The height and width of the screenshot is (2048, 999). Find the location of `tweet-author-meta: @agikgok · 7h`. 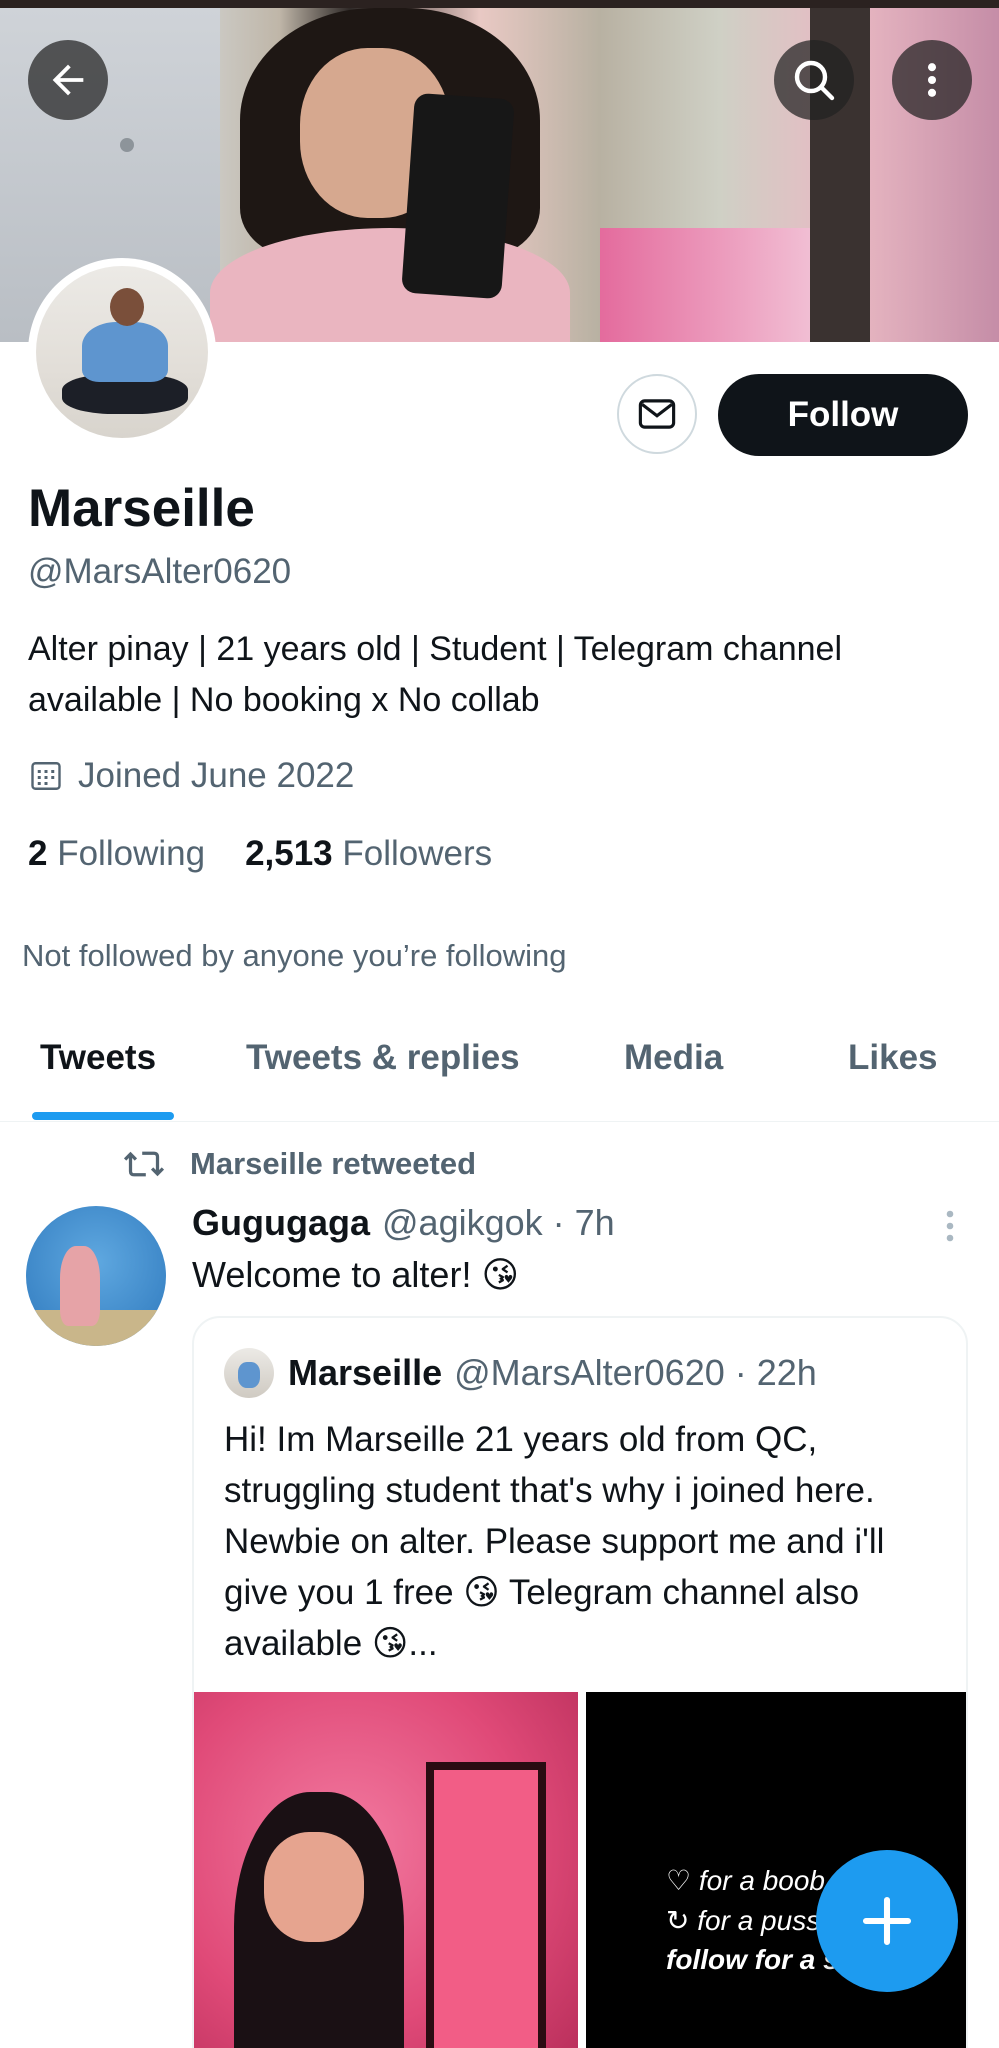

tweet-author-meta: @agikgok · 7h is located at coordinates (498, 1222).